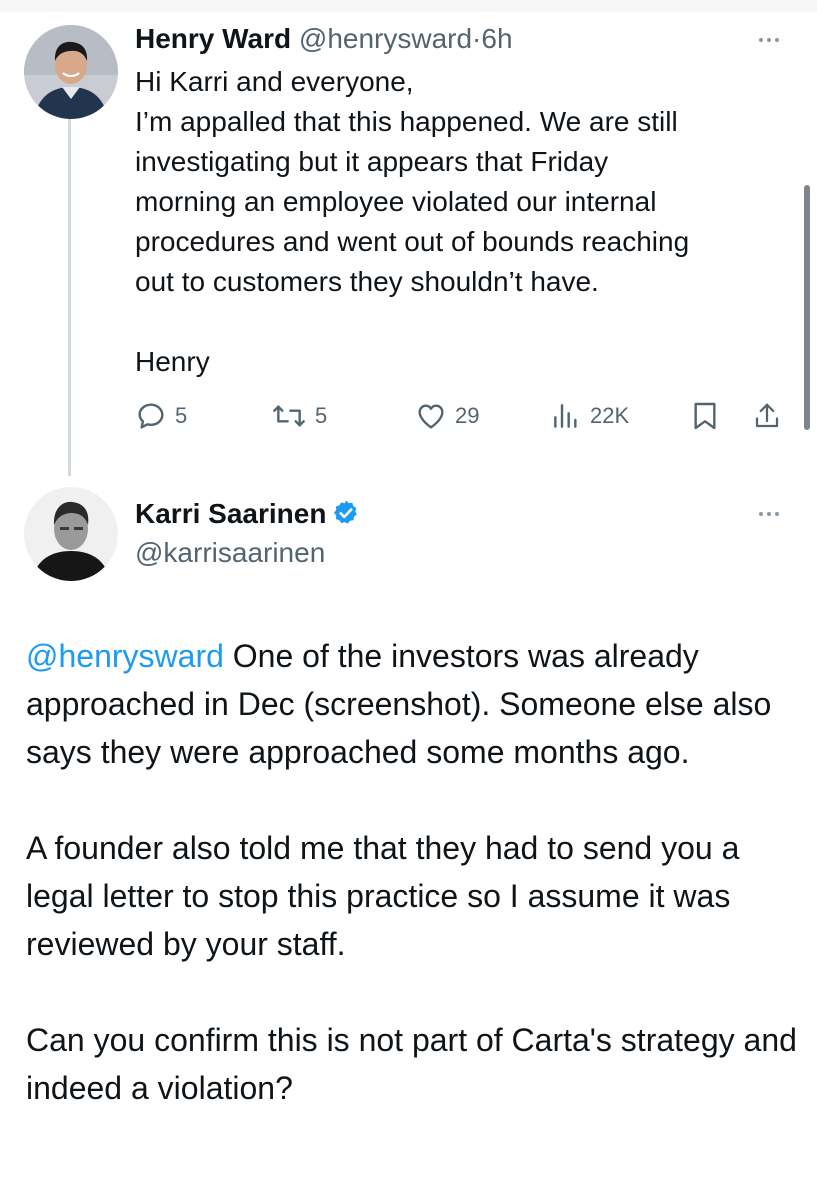 The height and width of the screenshot is (1200, 817). I want to click on thread-connector-line, so click(69, 297).